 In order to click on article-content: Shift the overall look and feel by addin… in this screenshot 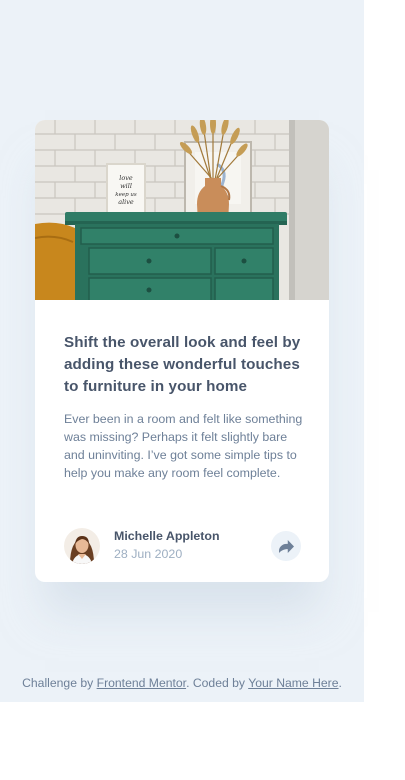, I will do `click(184, 407)`.